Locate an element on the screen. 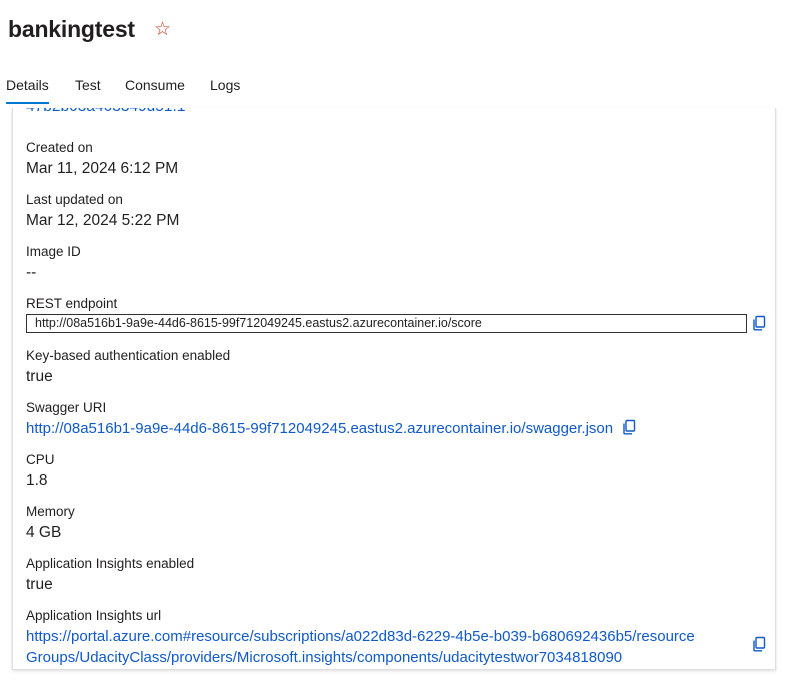 The height and width of the screenshot is (682, 801). rest-endpoint-label: REST endpoint is located at coordinates (72, 303).